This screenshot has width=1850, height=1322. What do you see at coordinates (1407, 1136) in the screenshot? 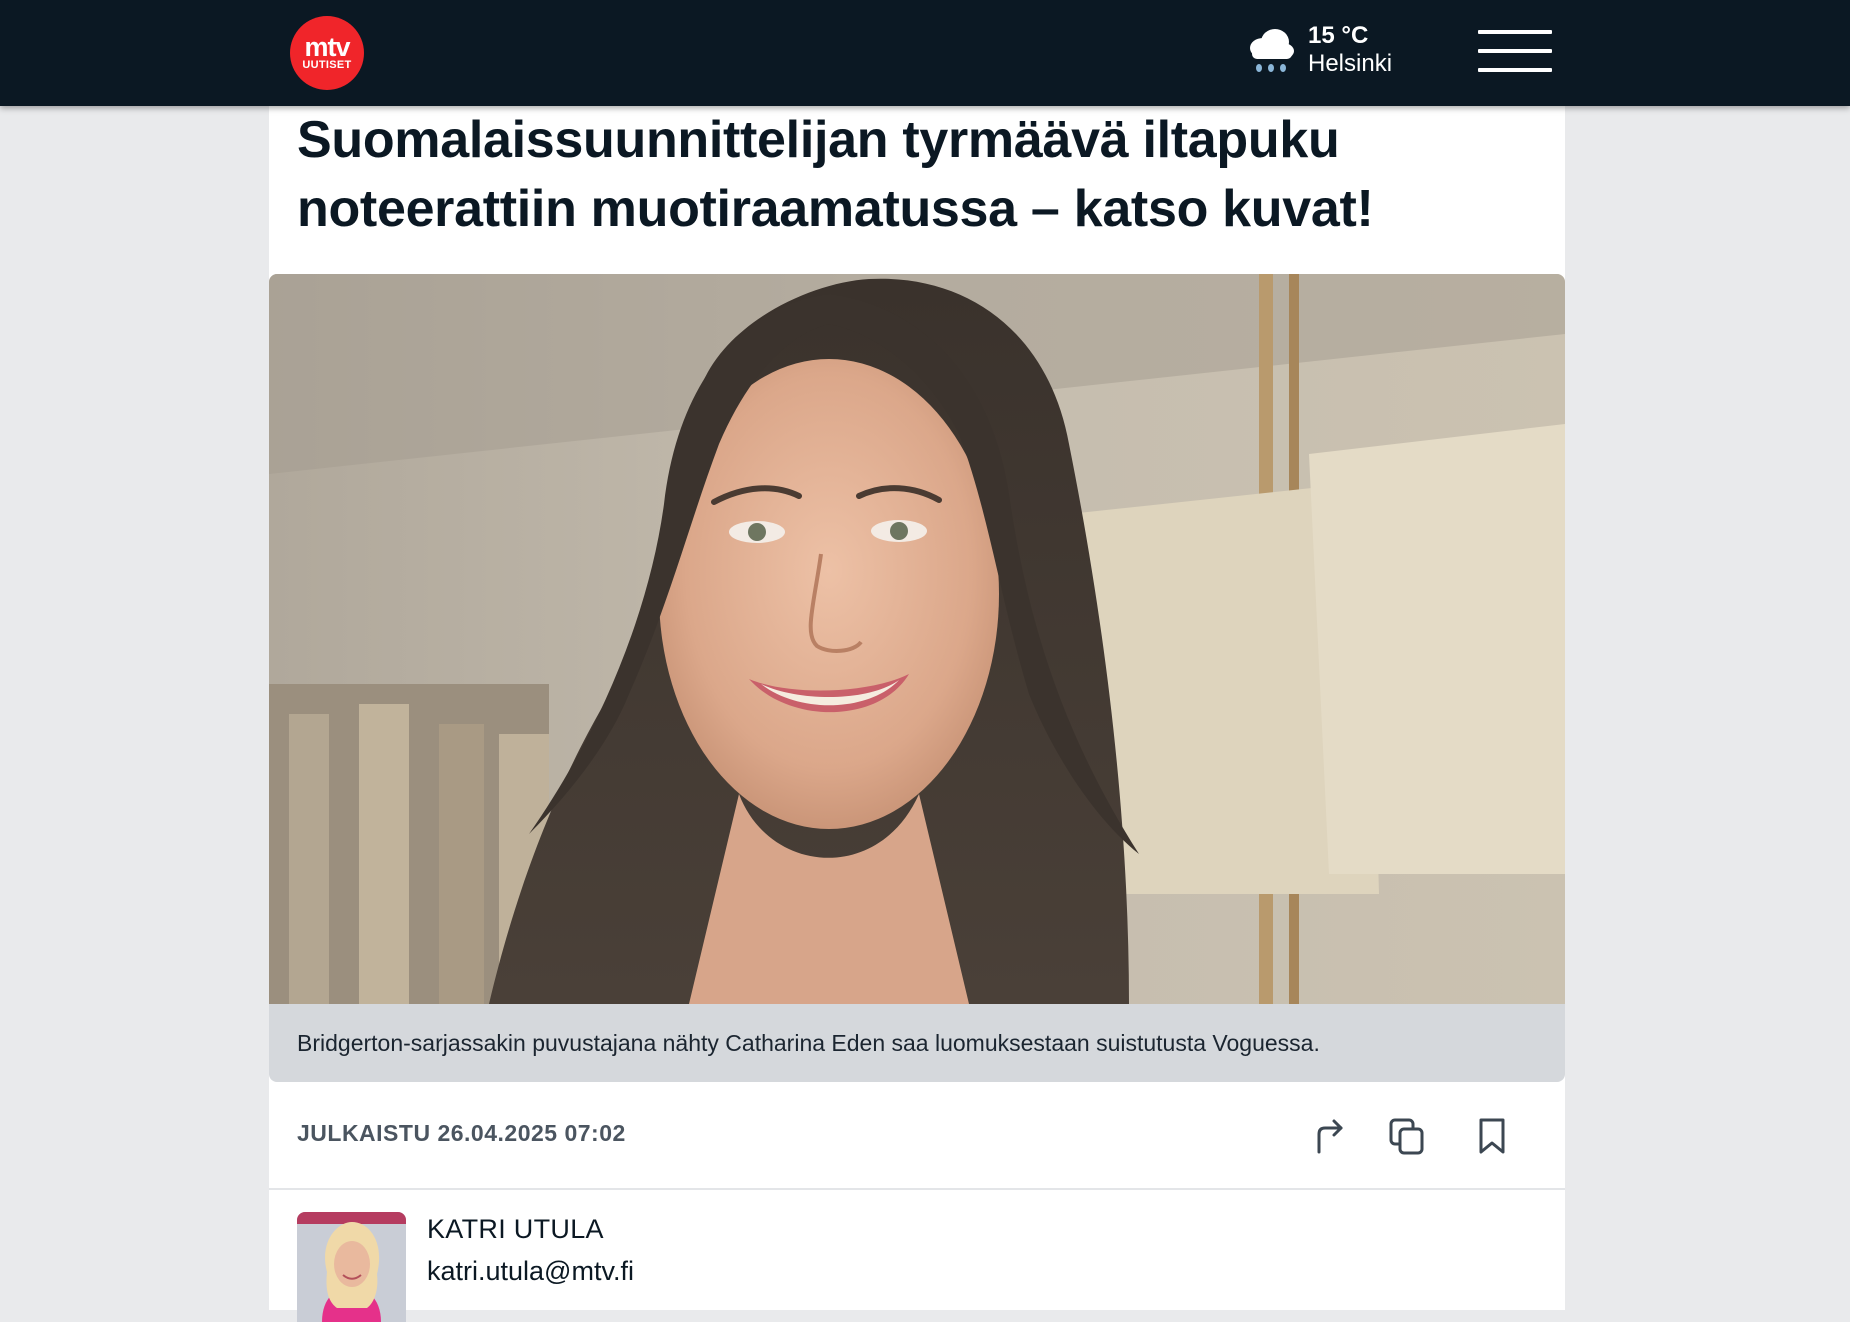
I see `copy-icon` at bounding box center [1407, 1136].